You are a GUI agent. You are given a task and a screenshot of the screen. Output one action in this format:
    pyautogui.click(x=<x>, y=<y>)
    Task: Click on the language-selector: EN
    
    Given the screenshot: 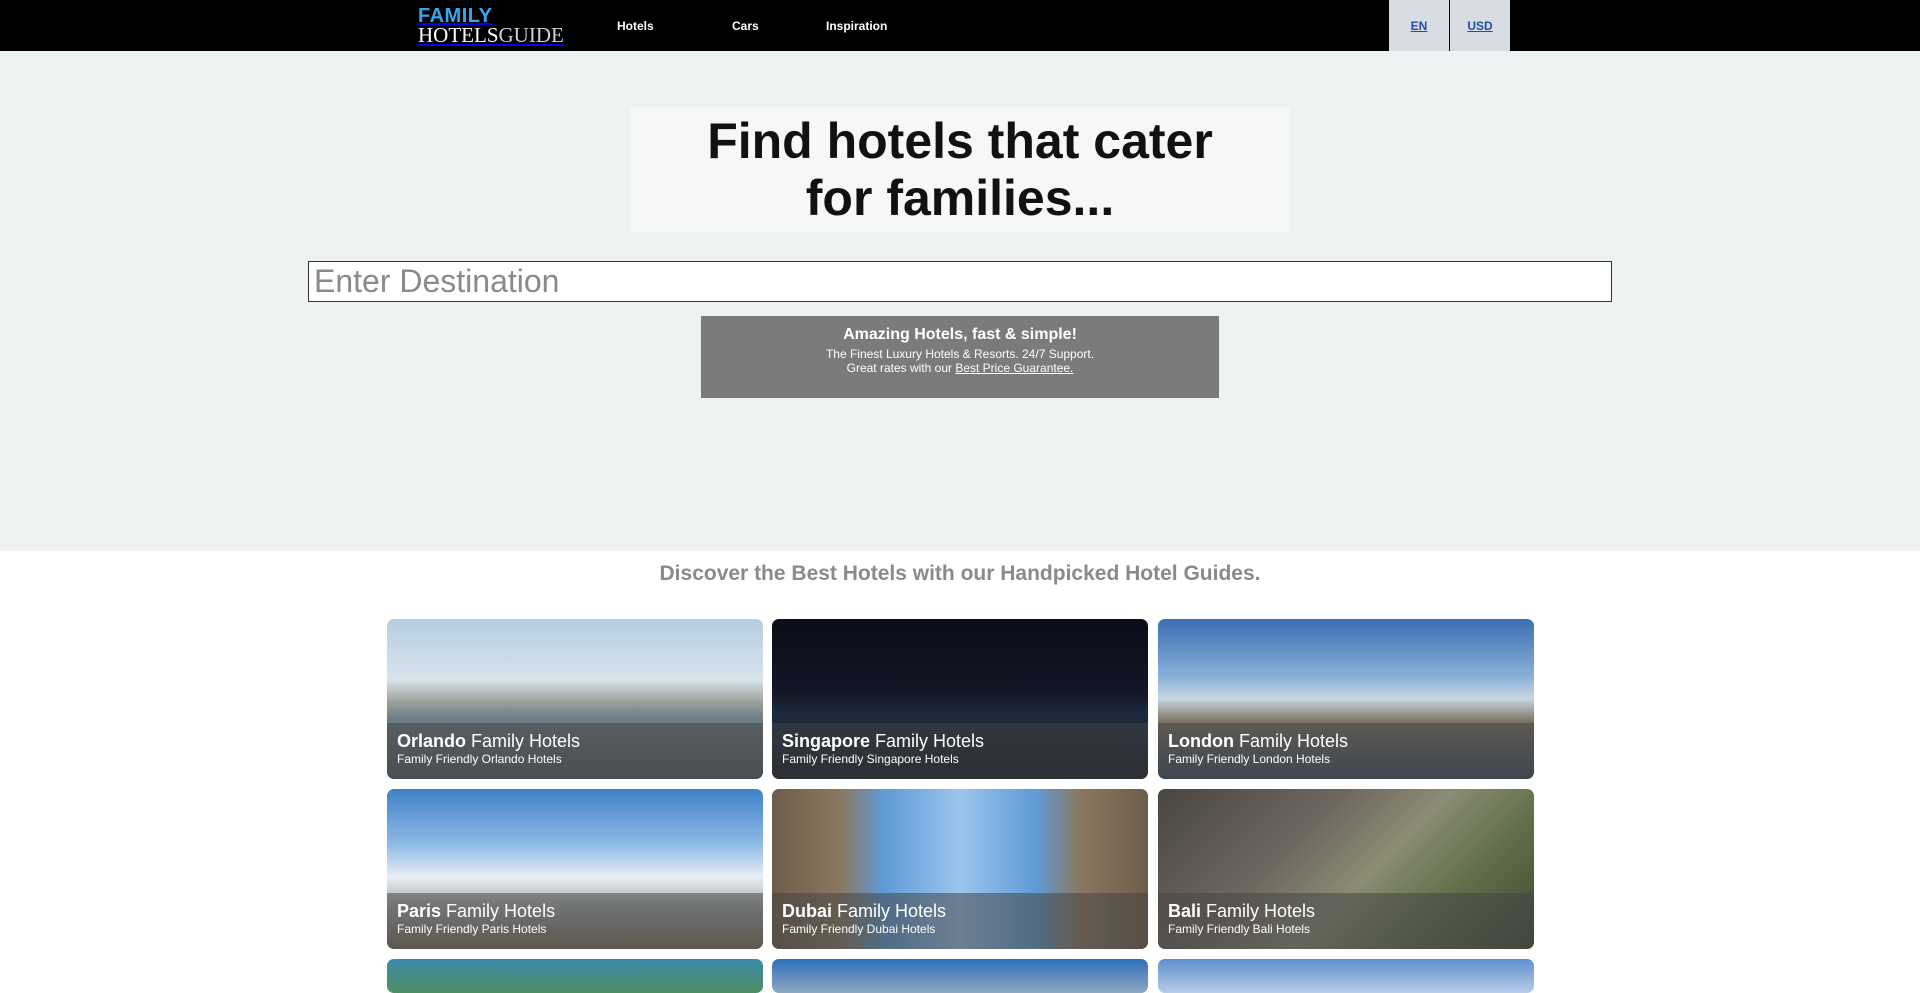 What is the action you would take?
    pyautogui.click(x=1419, y=25)
    